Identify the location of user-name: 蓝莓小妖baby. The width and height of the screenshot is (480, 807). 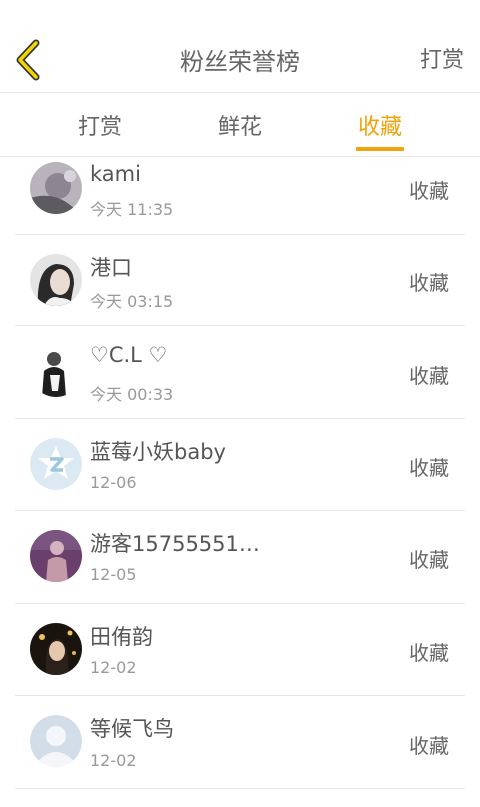
(158, 452).